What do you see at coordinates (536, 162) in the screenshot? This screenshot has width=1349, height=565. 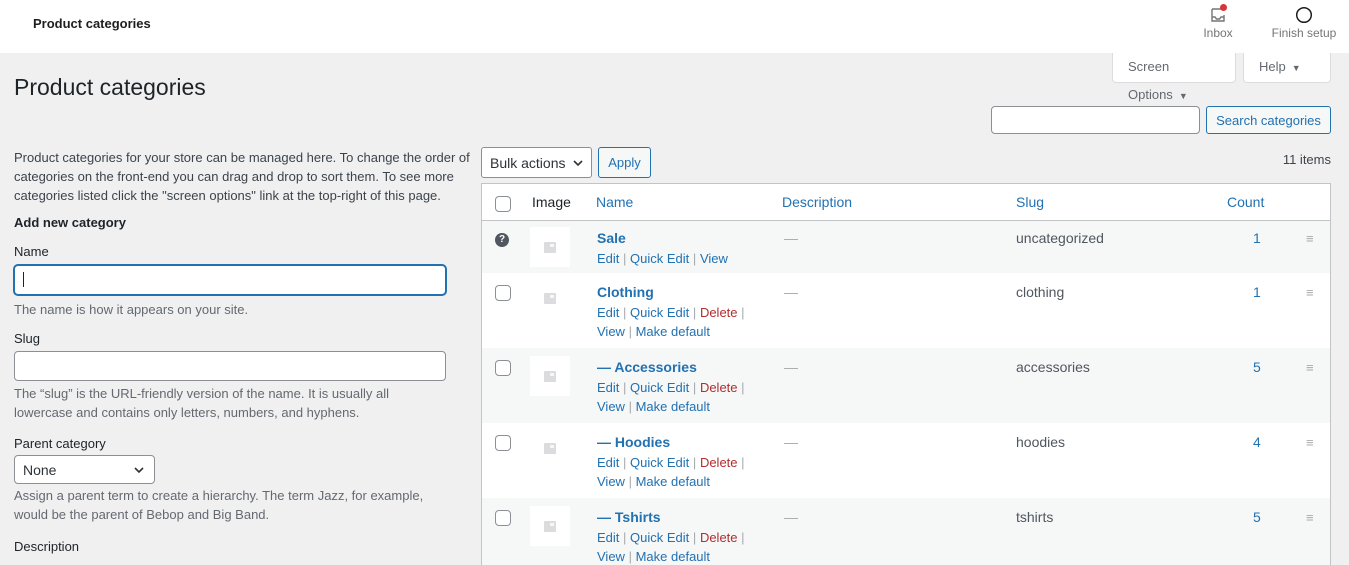 I see `bulk-actions-select: Bulk actions` at bounding box center [536, 162].